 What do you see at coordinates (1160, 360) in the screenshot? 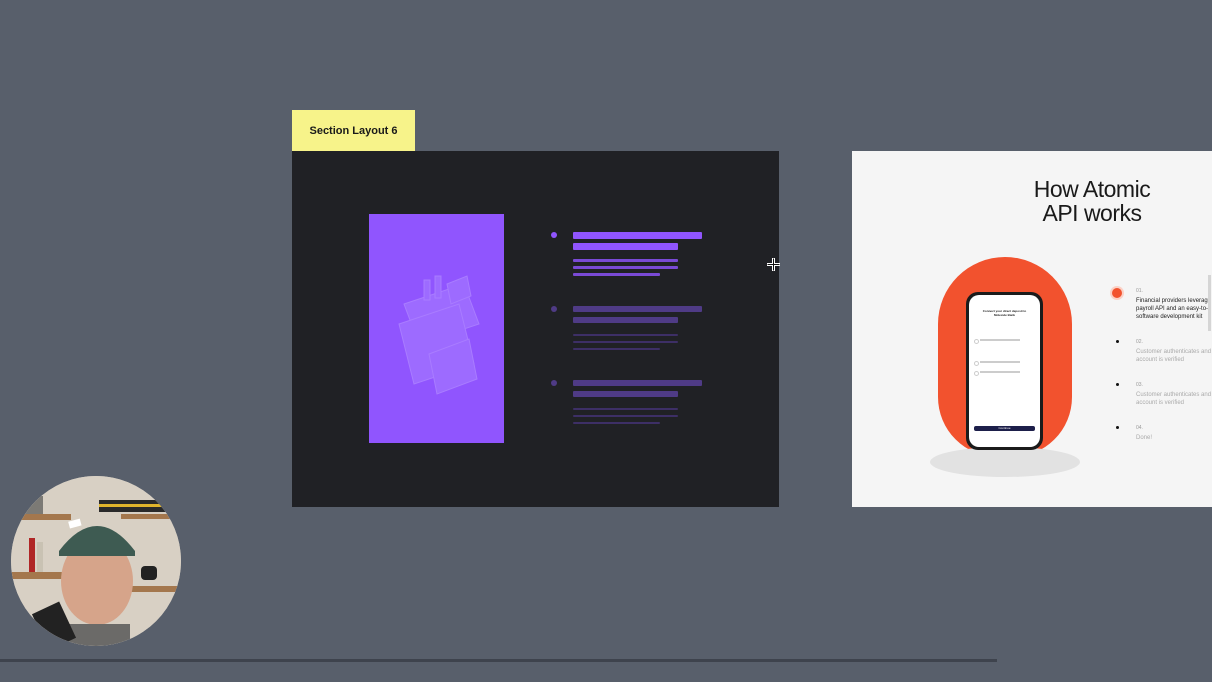
I see `step-2-line-2: account is verified` at bounding box center [1160, 360].